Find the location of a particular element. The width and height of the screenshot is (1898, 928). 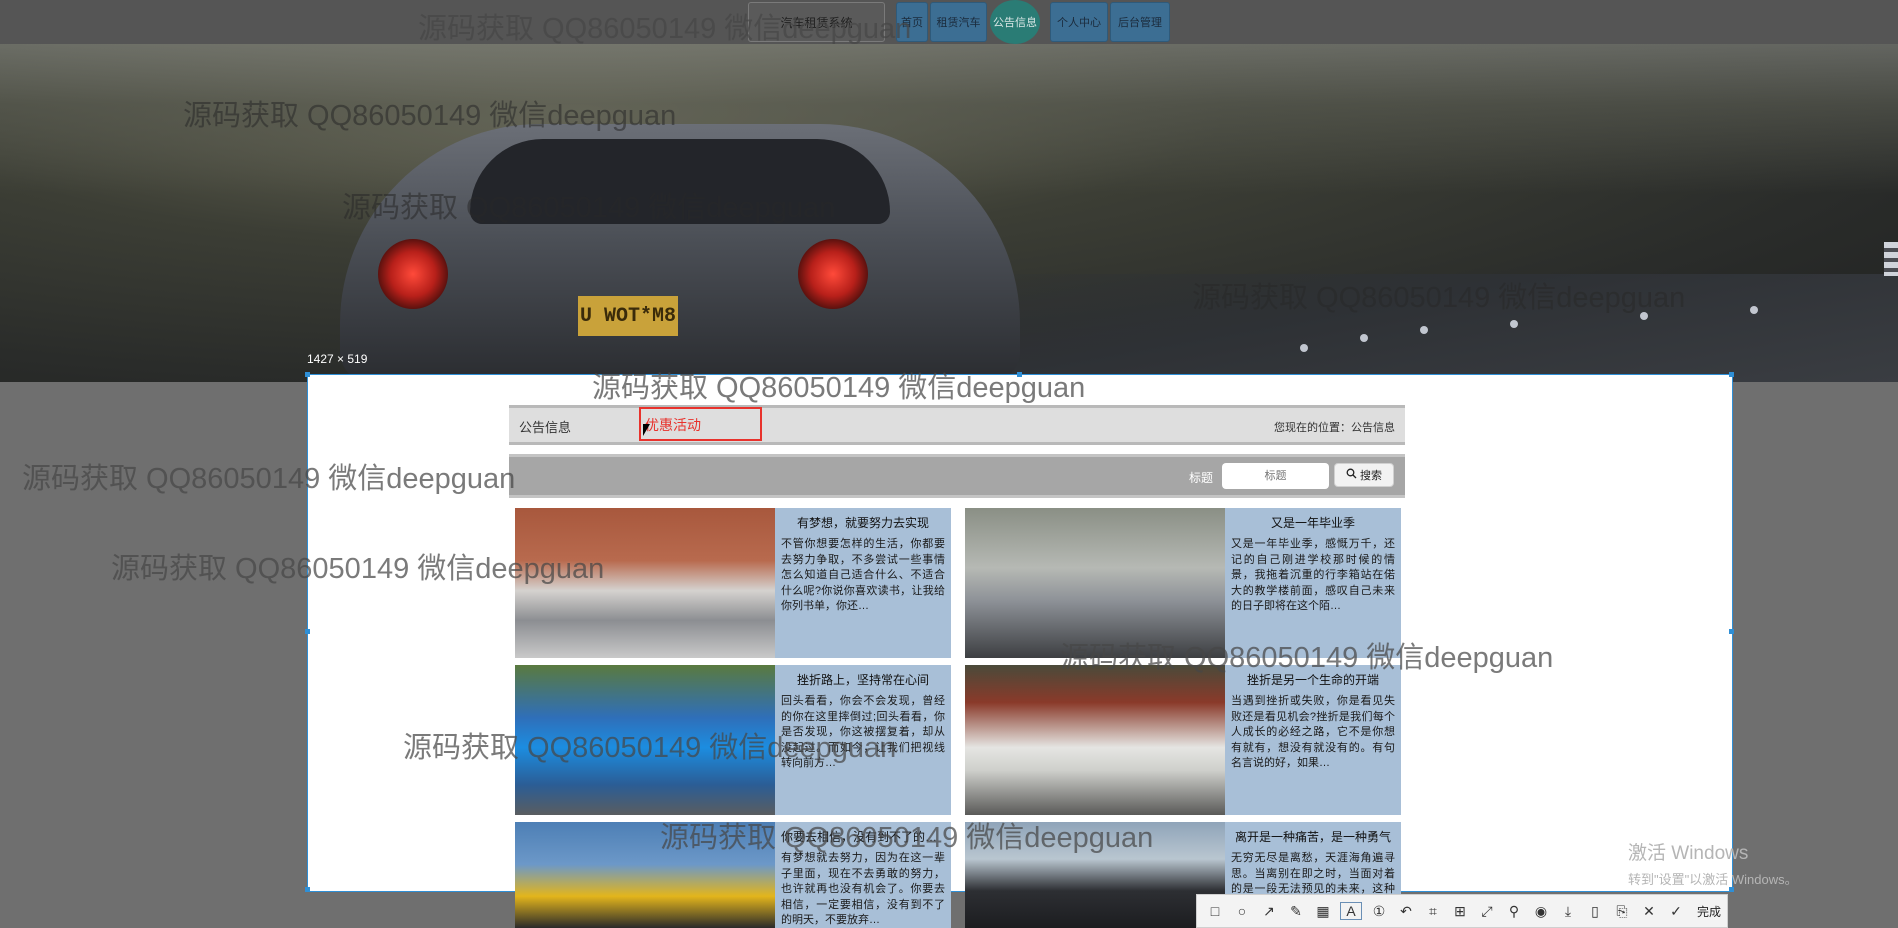

card-title: 离开是一种痛苦，是一种勇气 is located at coordinates (1312, 837).